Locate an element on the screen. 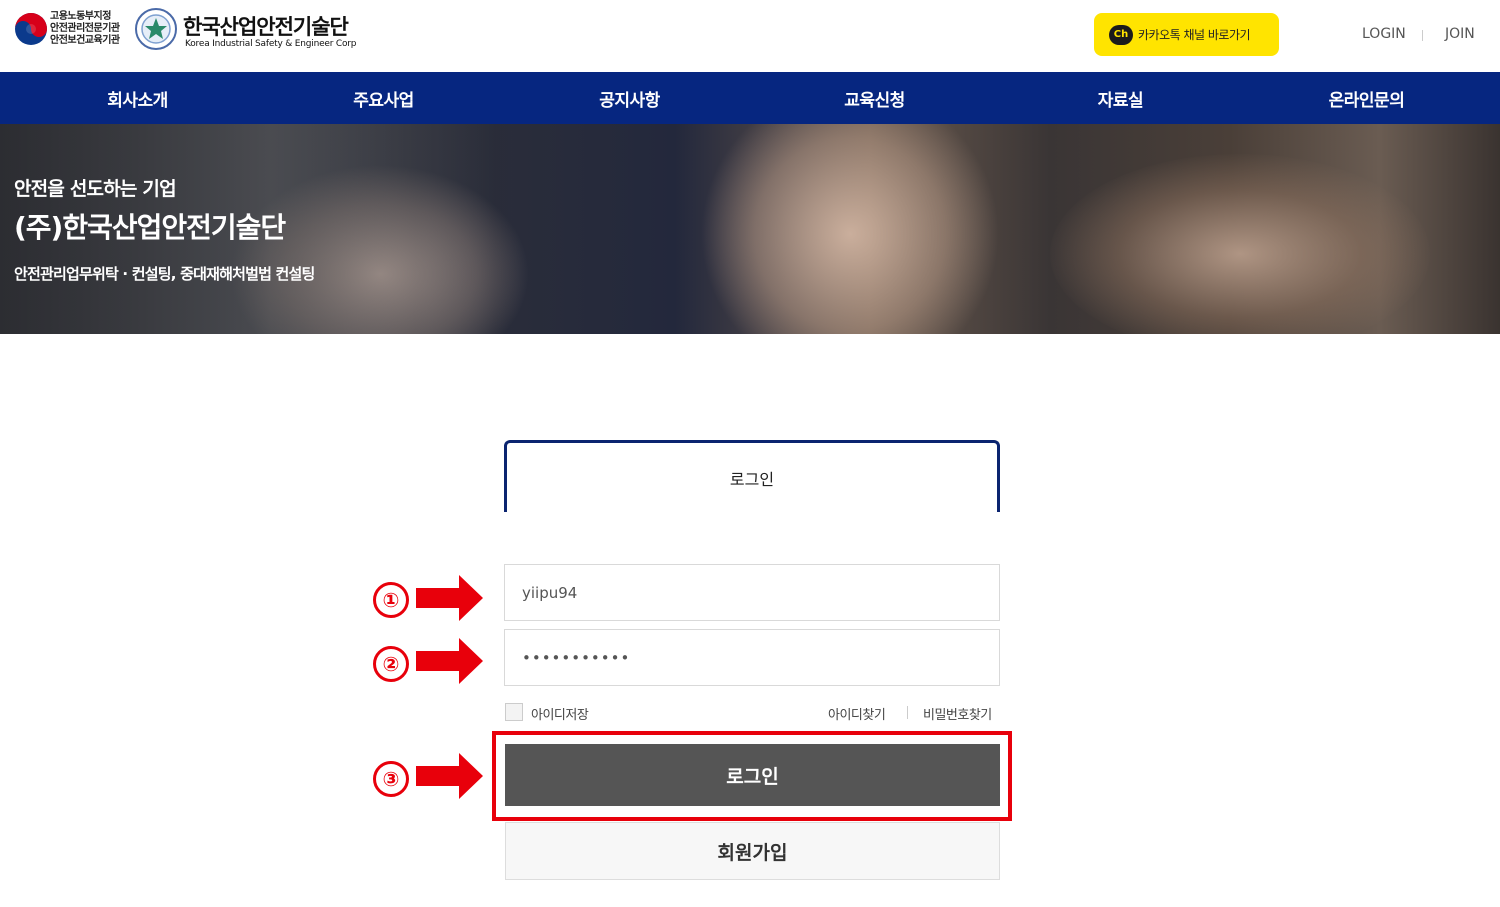  find-links-divider is located at coordinates (907, 712).